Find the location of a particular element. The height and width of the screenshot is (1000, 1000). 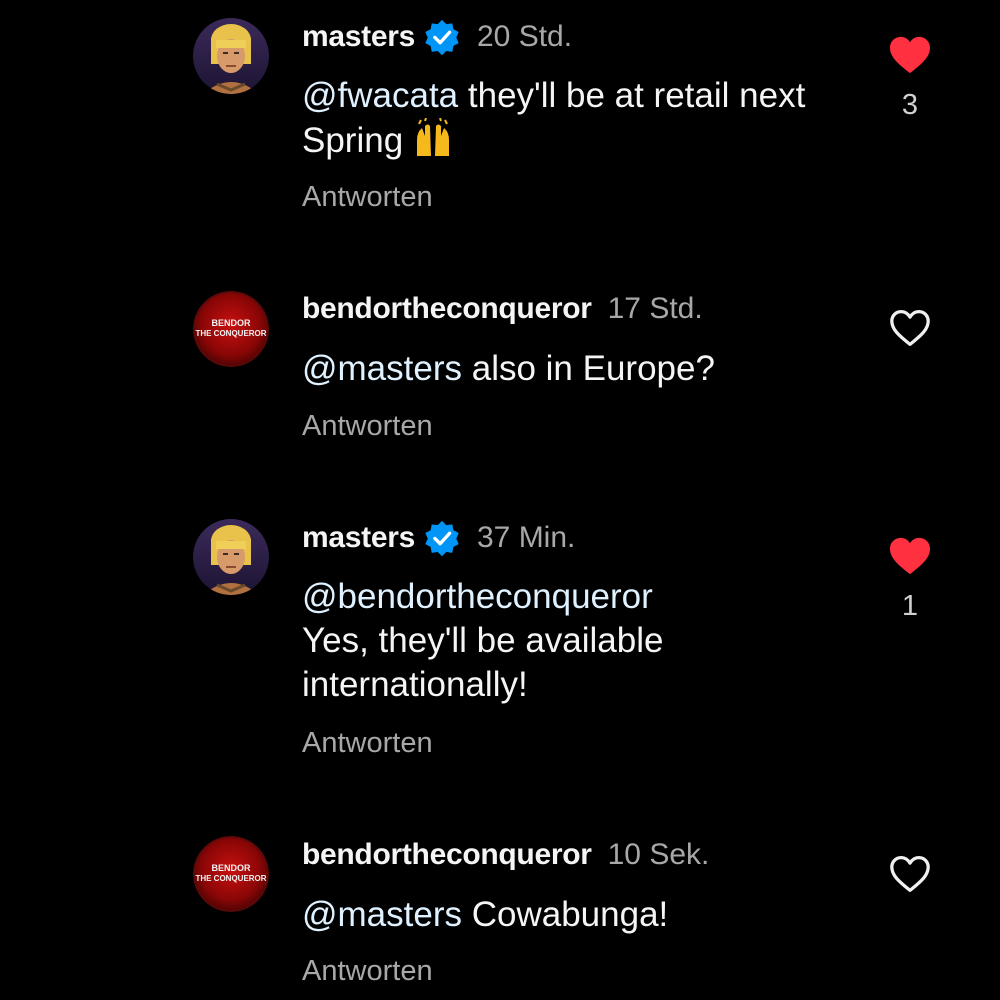

comment-header: masters 20 Std. is located at coordinates (437, 37).